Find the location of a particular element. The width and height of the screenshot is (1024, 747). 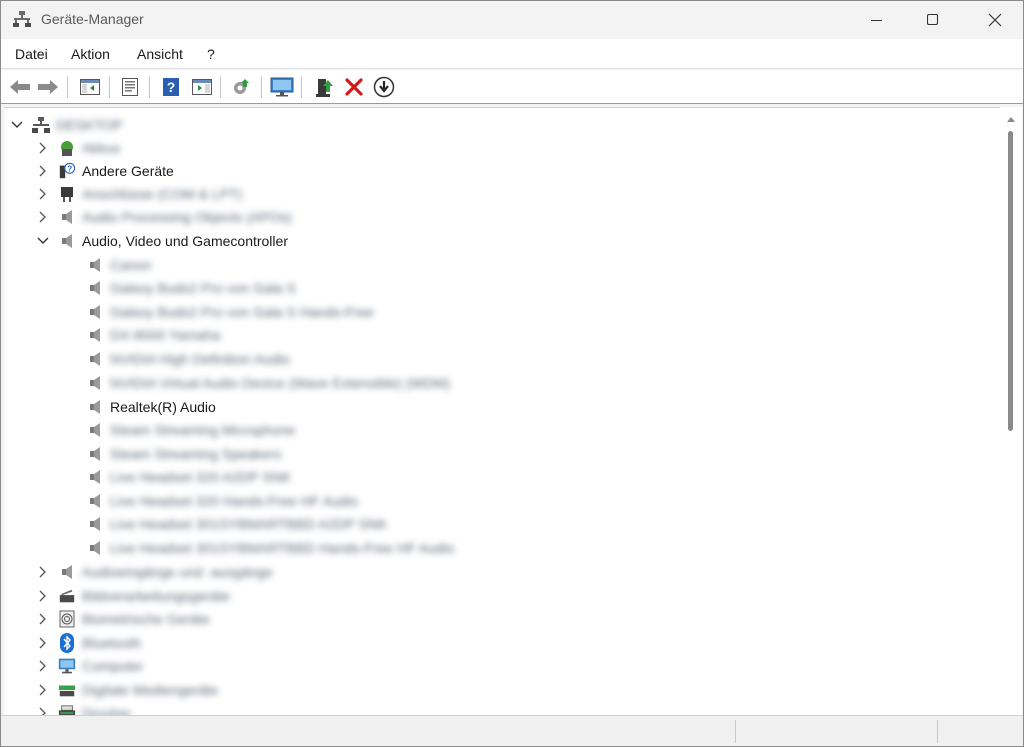

status-divider is located at coordinates (937, 731).